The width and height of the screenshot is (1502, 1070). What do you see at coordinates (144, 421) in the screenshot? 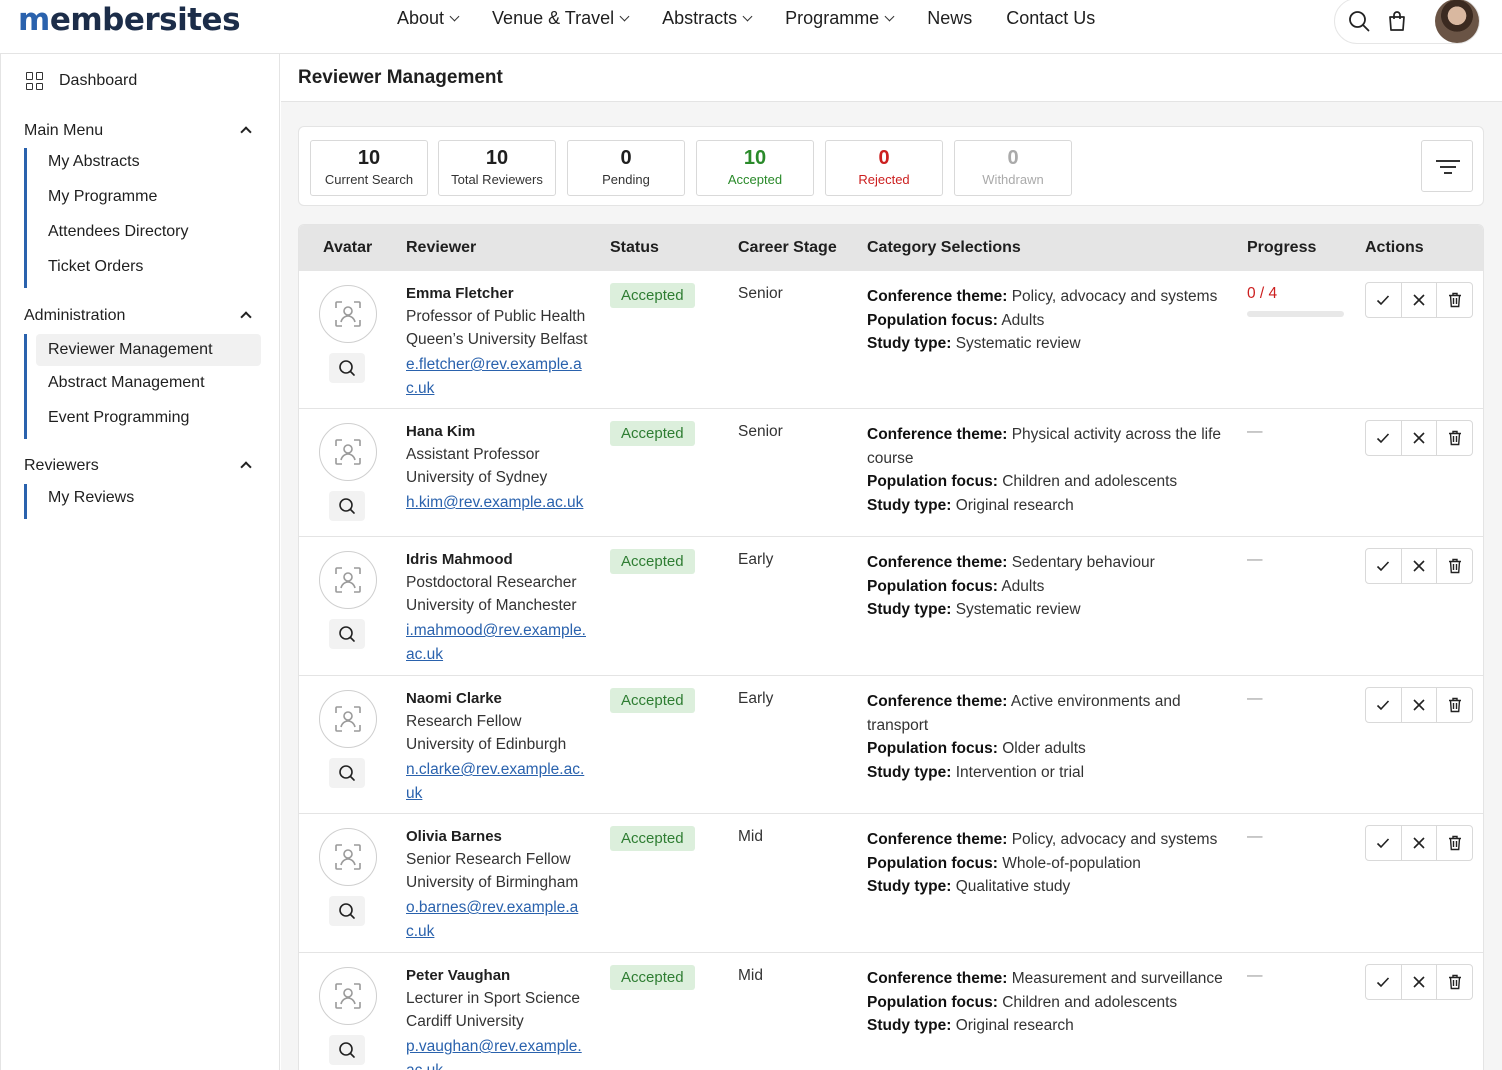
I see `sidebar-item-event-programming: Event Programming` at bounding box center [144, 421].